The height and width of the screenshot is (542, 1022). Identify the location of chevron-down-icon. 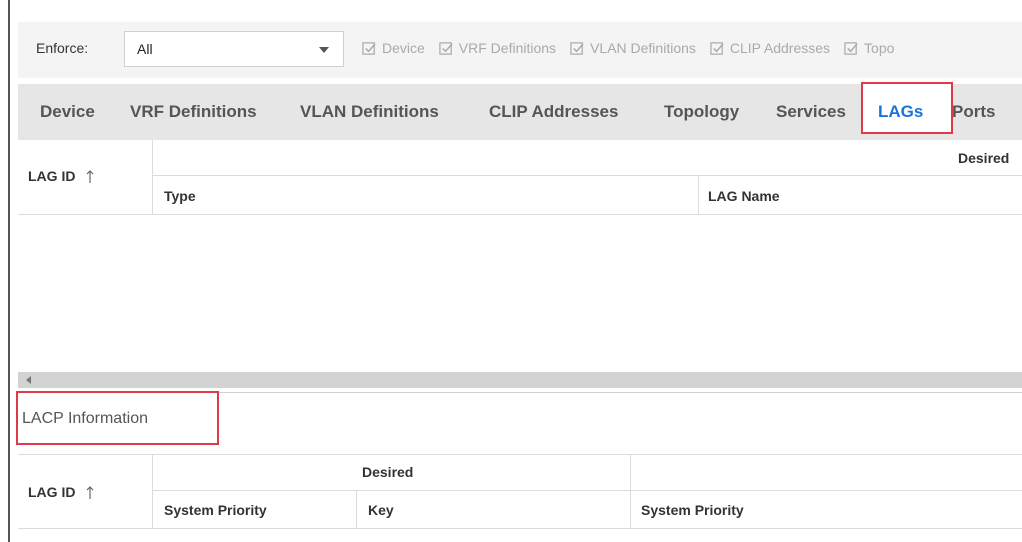
(324, 50).